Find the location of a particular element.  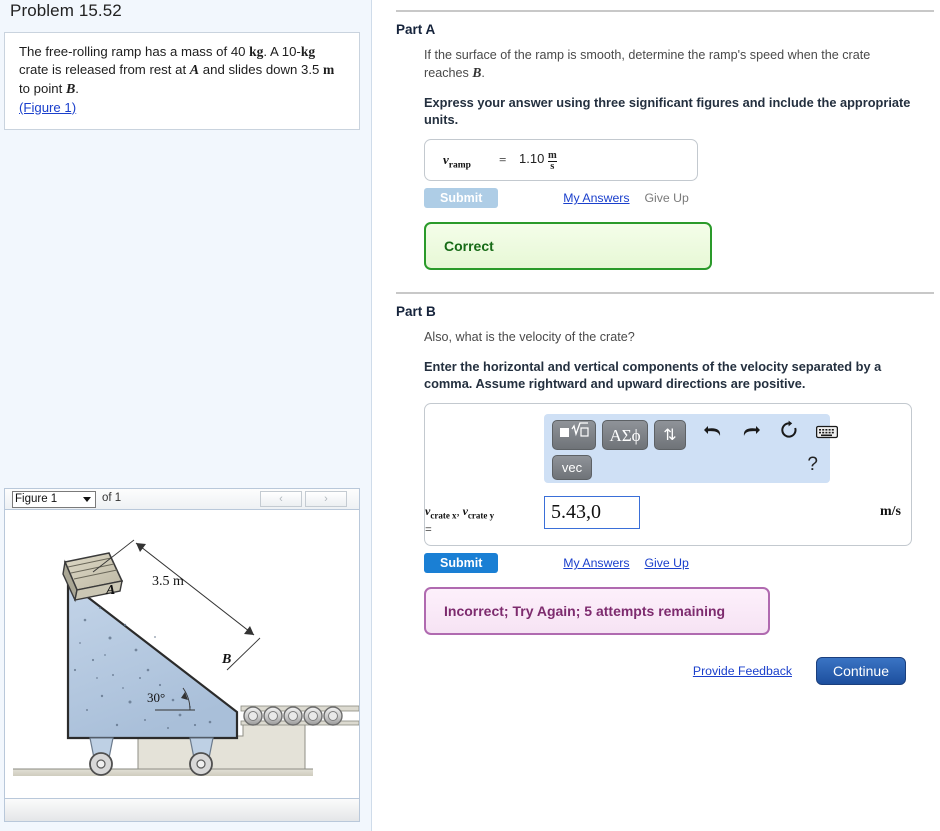

math-updown-button: ⇅ is located at coordinates (670, 435).